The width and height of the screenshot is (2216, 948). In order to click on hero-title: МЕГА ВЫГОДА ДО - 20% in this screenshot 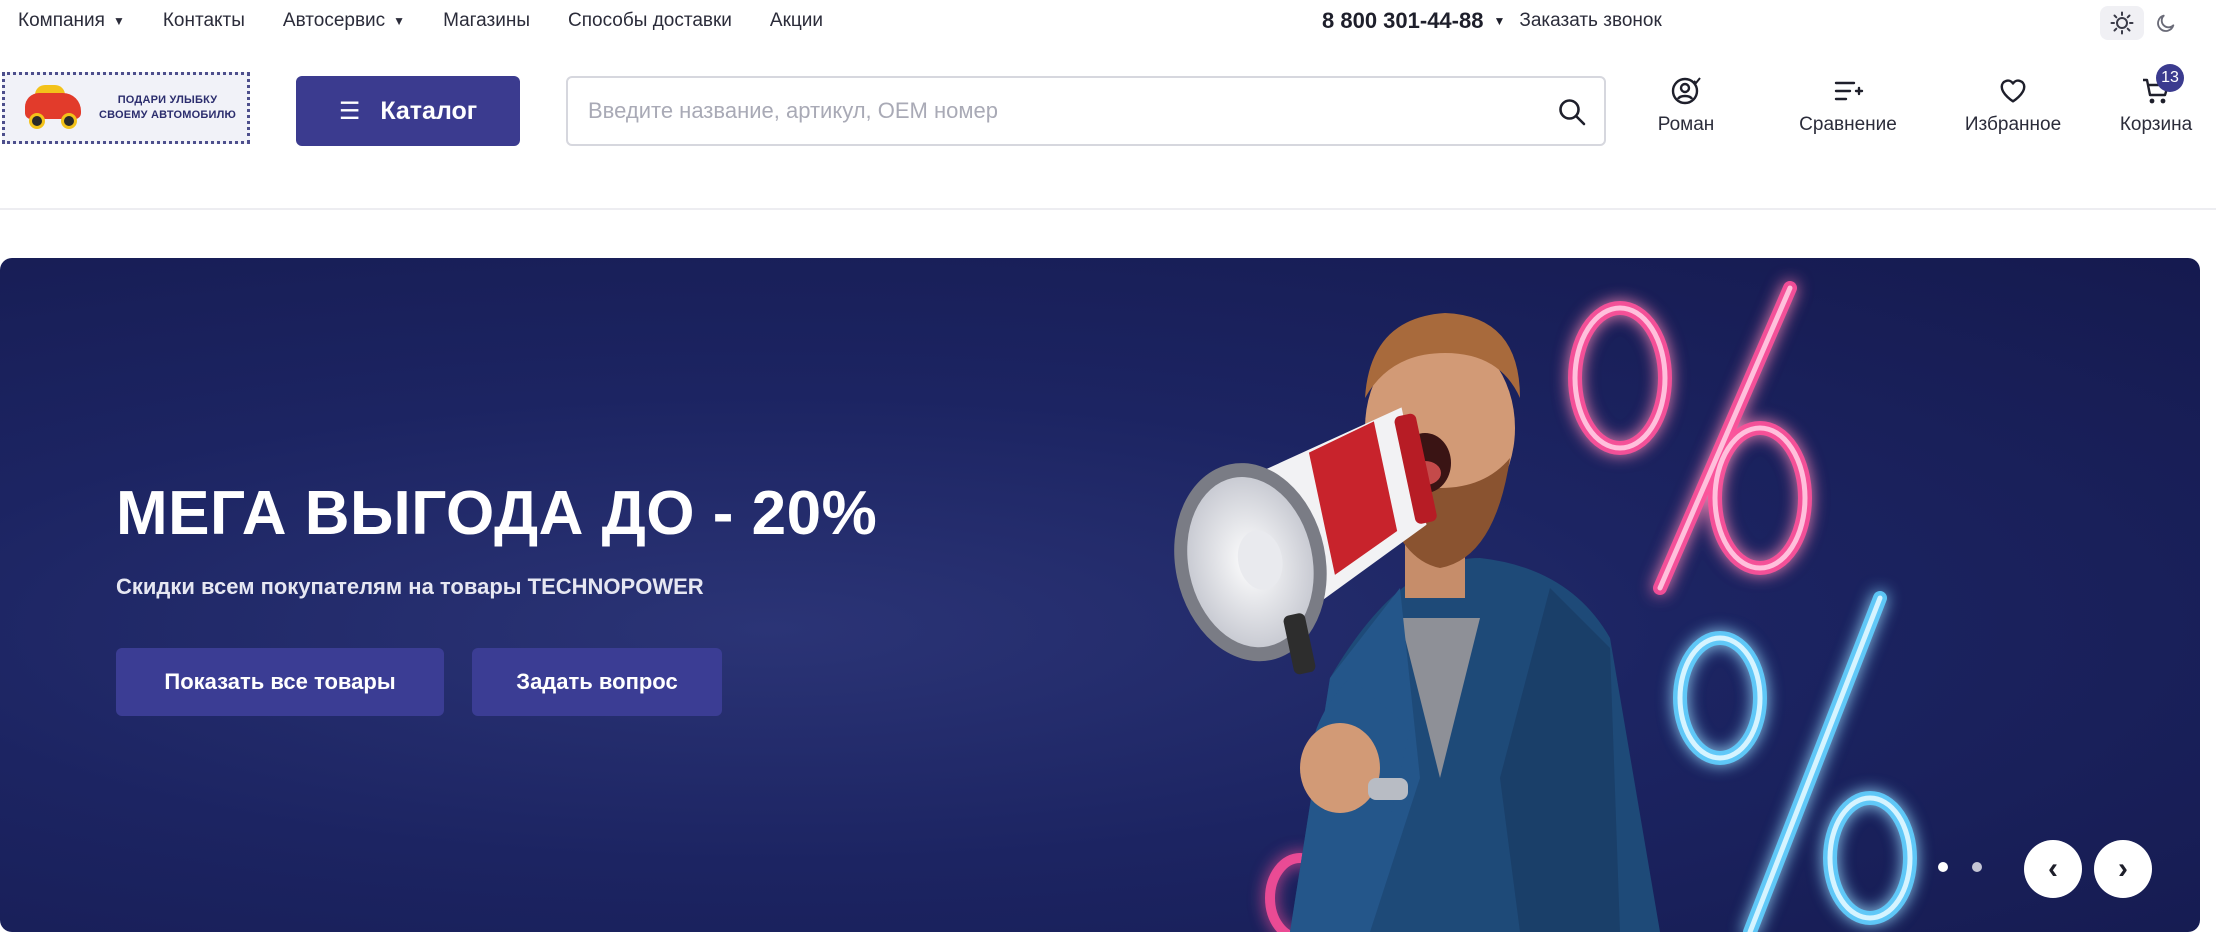, I will do `click(497, 513)`.